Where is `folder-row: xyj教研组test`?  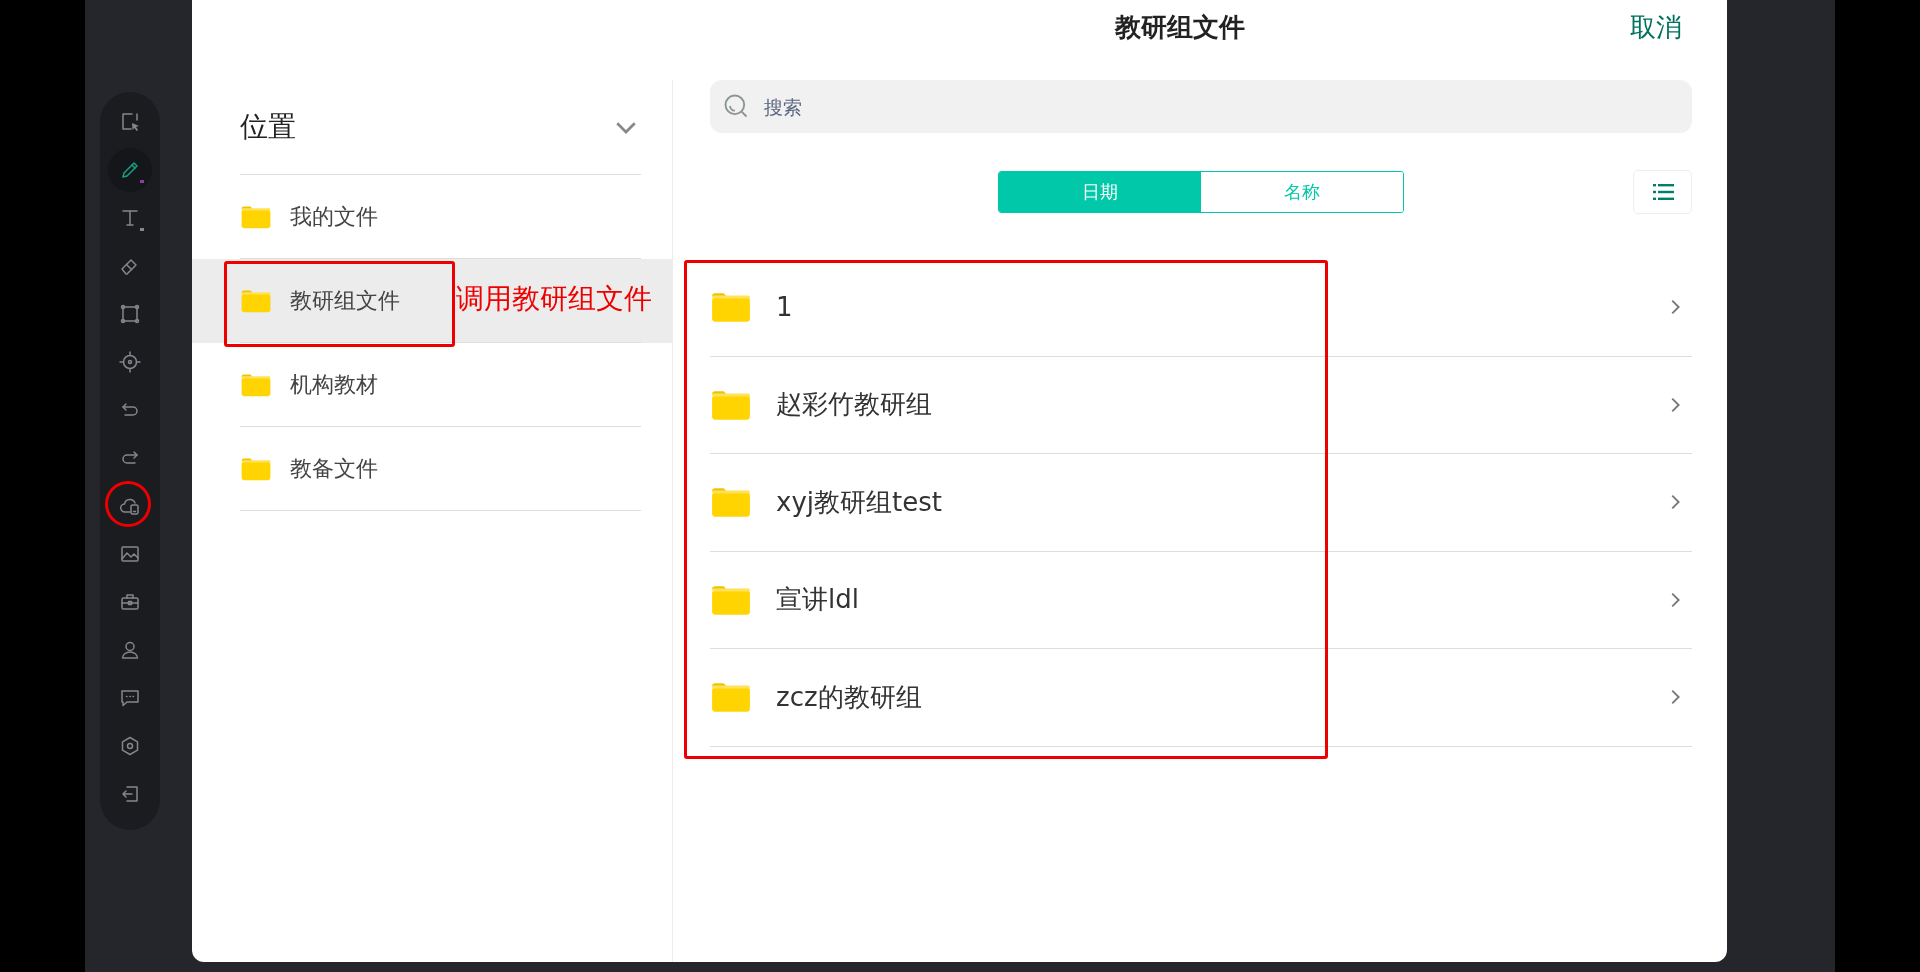
folder-row: xyj教研组test is located at coordinates (1201, 503).